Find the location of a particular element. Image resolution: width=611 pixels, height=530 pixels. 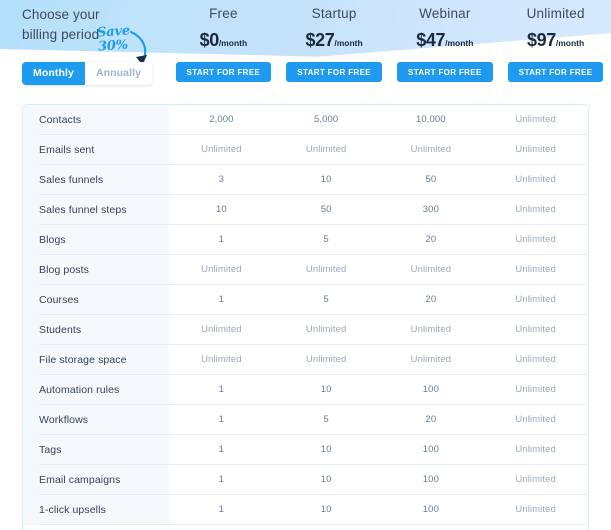

plan-column: Startup $27/month START FOR FREE is located at coordinates (334, 50).